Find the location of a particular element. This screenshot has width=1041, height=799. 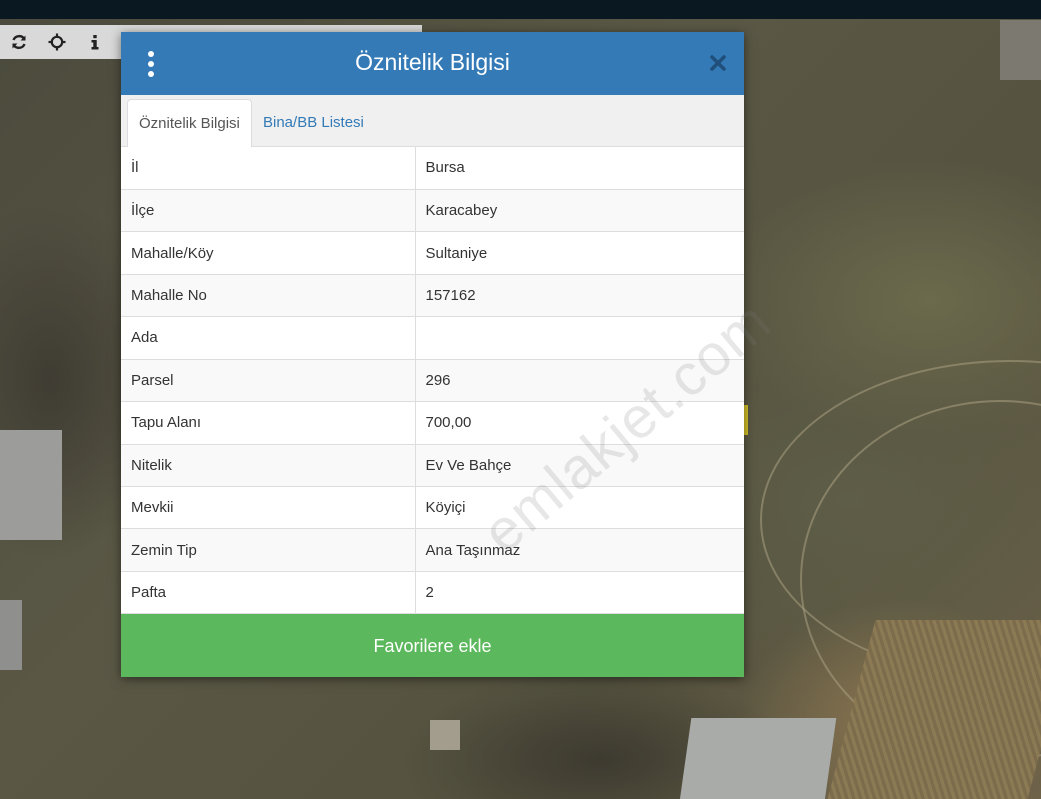

attribute-key: Pafta is located at coordinates (268, 593).